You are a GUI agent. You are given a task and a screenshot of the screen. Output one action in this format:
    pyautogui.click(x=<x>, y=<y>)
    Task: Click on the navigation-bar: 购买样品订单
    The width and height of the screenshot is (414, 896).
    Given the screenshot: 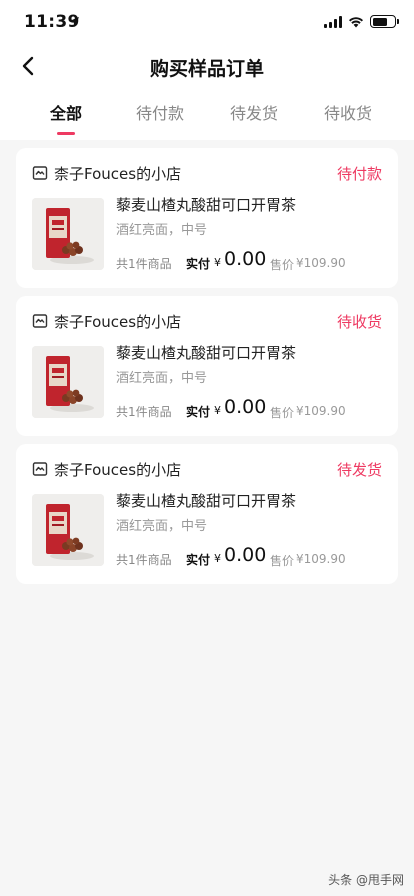 What is the action you would take?
    pyautogui.click(x=207, y=66)
    